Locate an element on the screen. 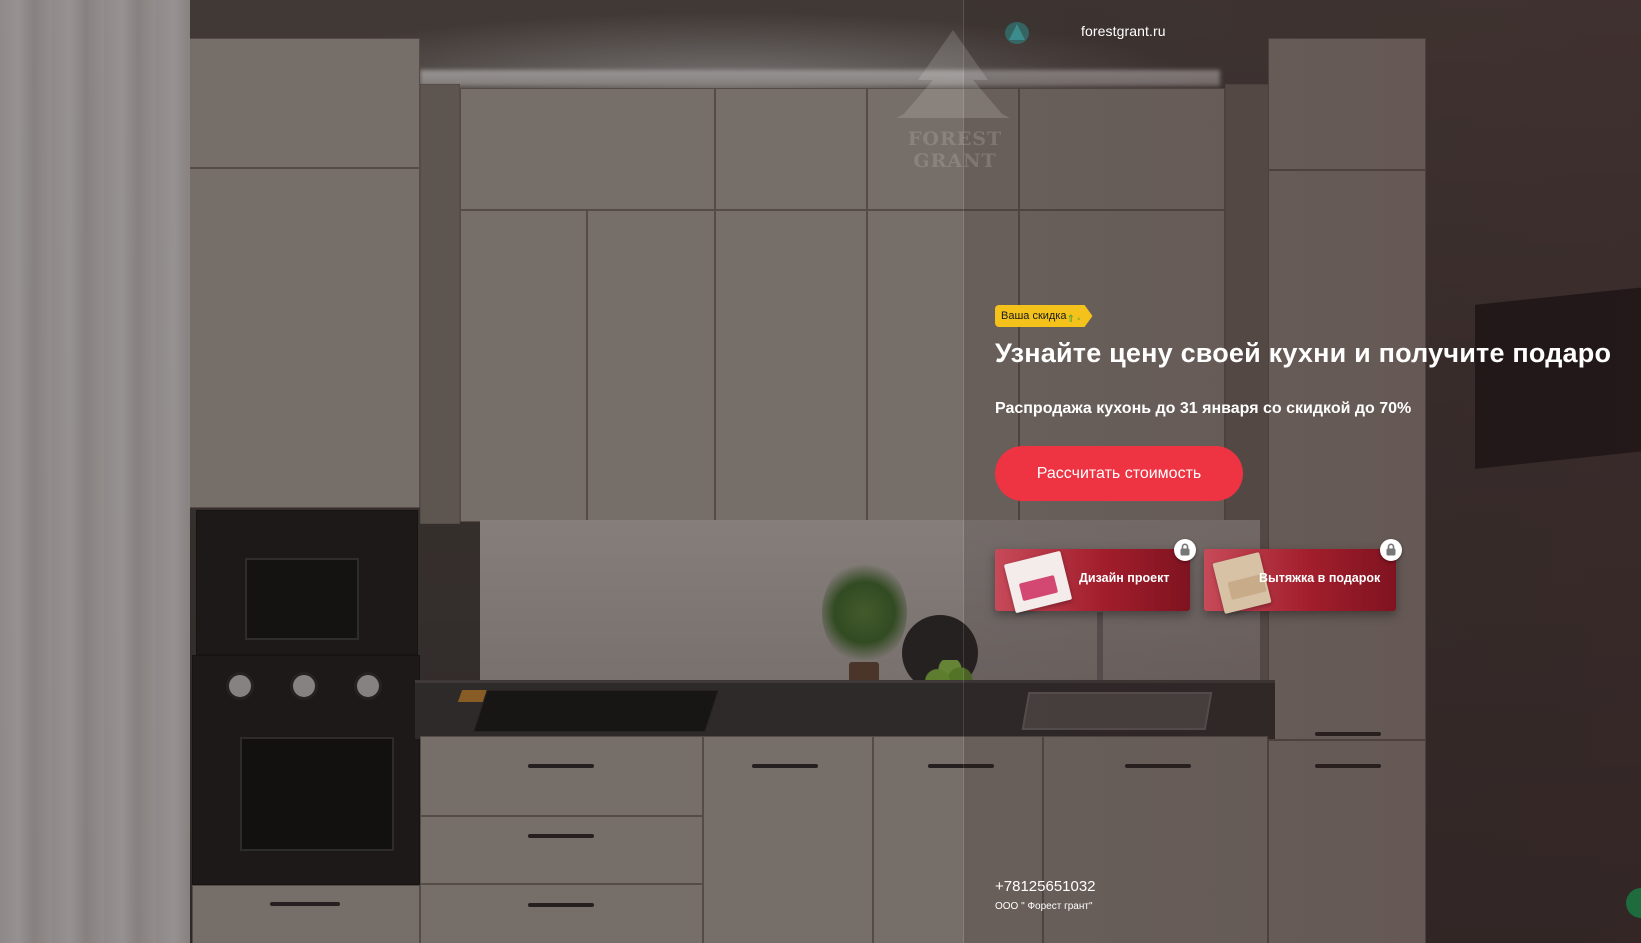 The image size is (1641, 943). phone-link: +78125651032 is located at coordinates (1045, 886).